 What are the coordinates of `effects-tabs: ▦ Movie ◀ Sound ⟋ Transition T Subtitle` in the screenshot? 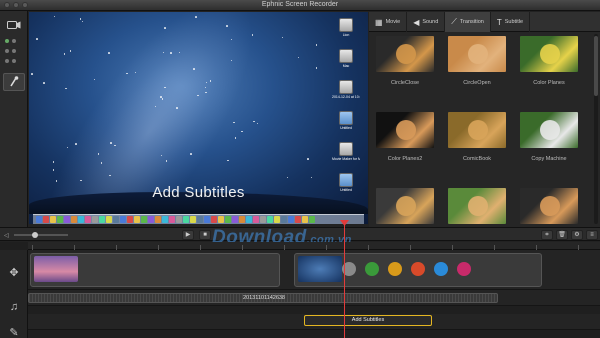 It's located at (484, 22).